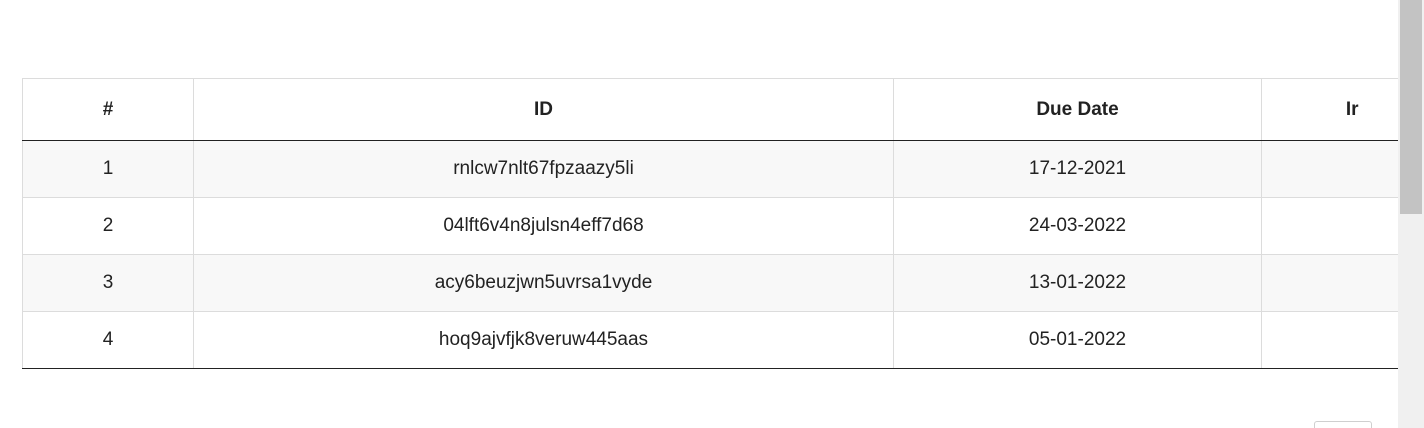 The image size is (1424, 428). I want to click on cell-id: 04lft6v4n8julsn4eff7d68, so click(543, 226).